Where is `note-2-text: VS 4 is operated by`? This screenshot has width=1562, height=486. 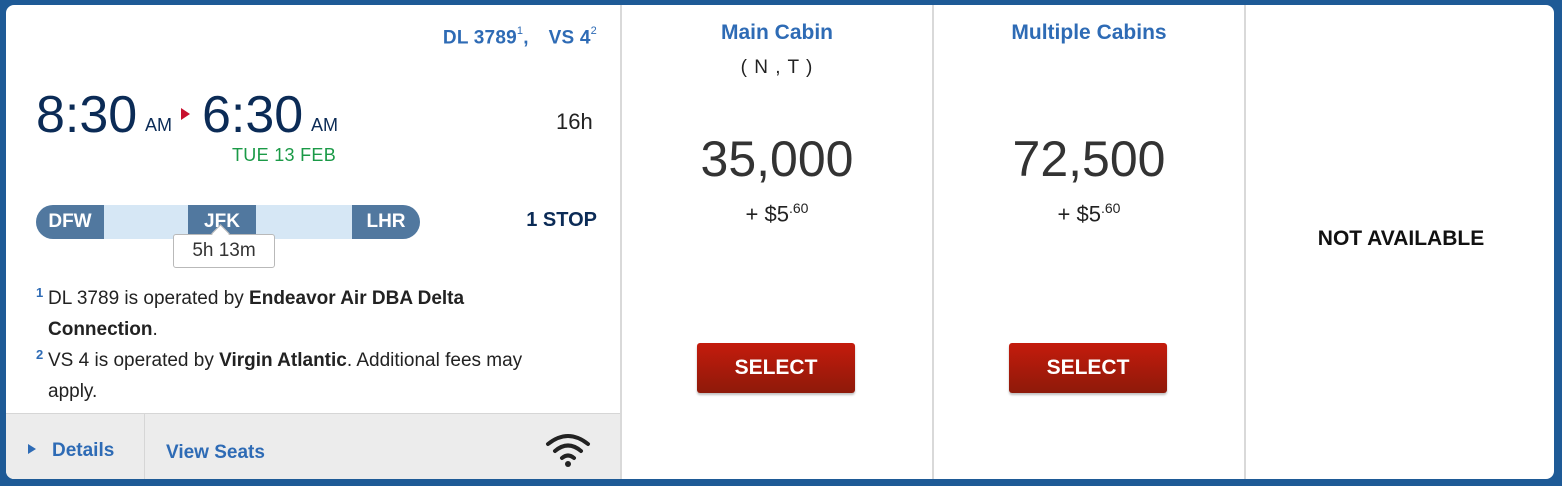
note-2-text: VS 4 is operated by is located at coordinates (134, 360).